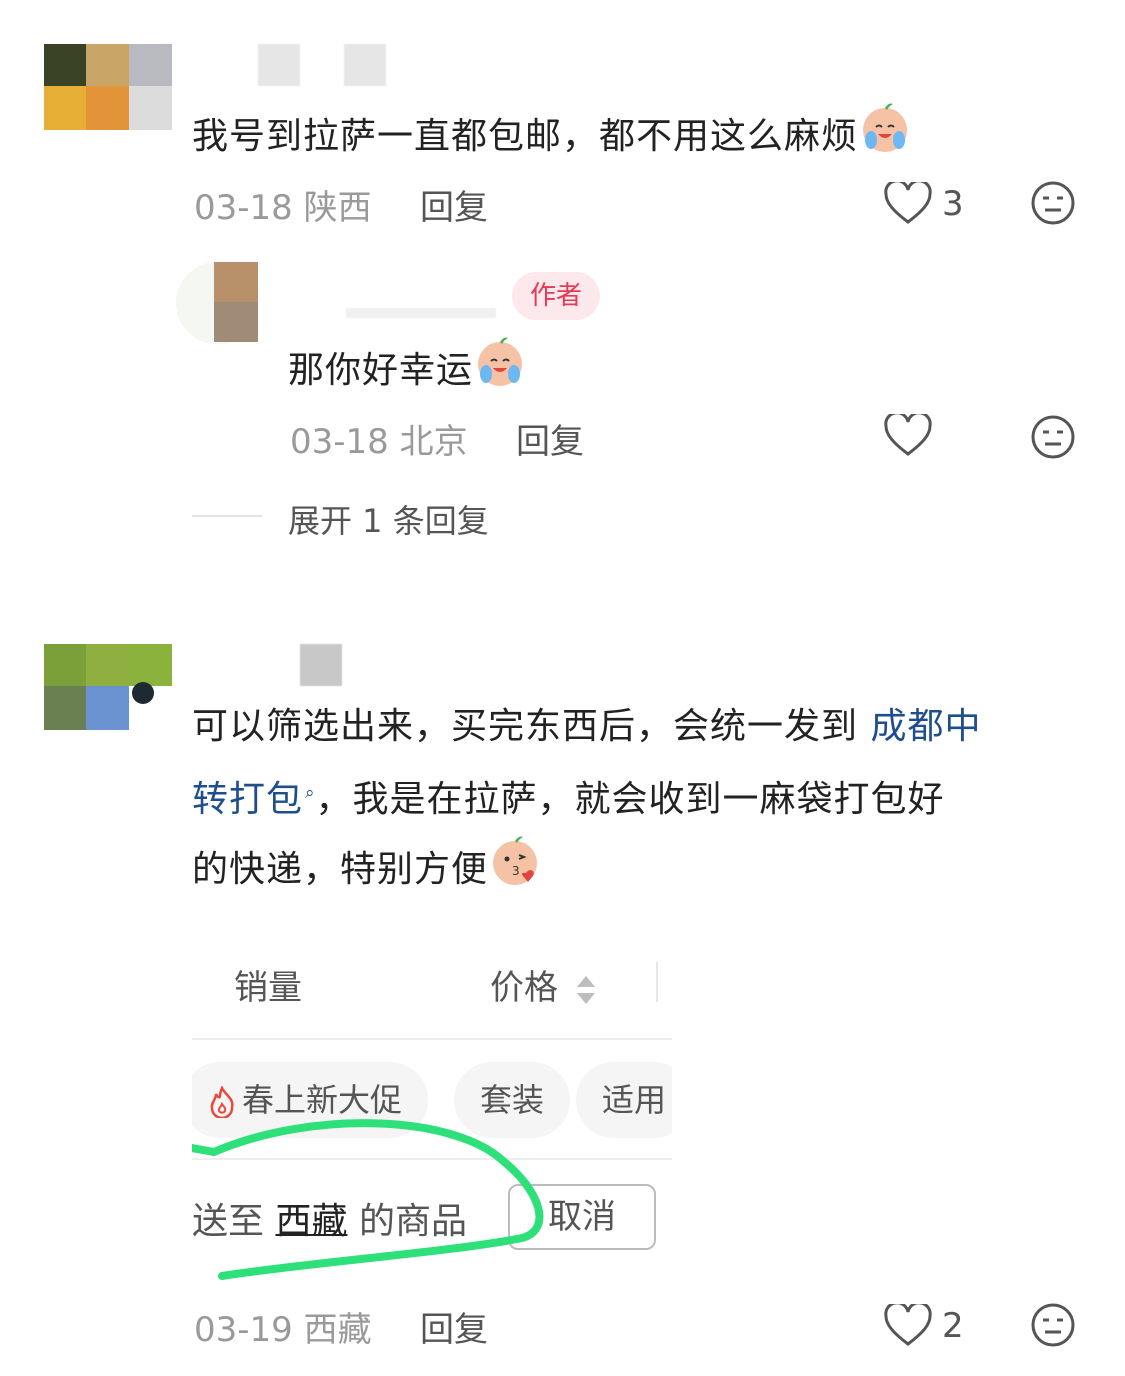  Describe the element at coordinates (388, 519) in the screenshot. I see `expand-replies-label: 展开 1 条回复` at that location.